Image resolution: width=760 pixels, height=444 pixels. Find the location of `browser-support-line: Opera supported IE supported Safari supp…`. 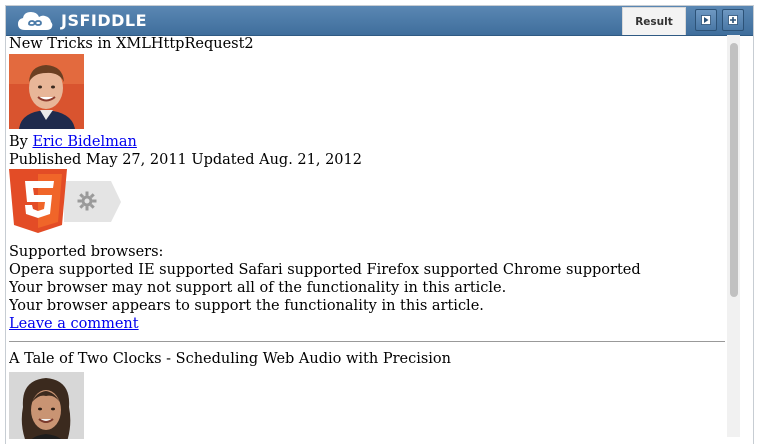

browser-support-line: Opera supported IE supported Safari supp… is located at coordinates (325, 270).